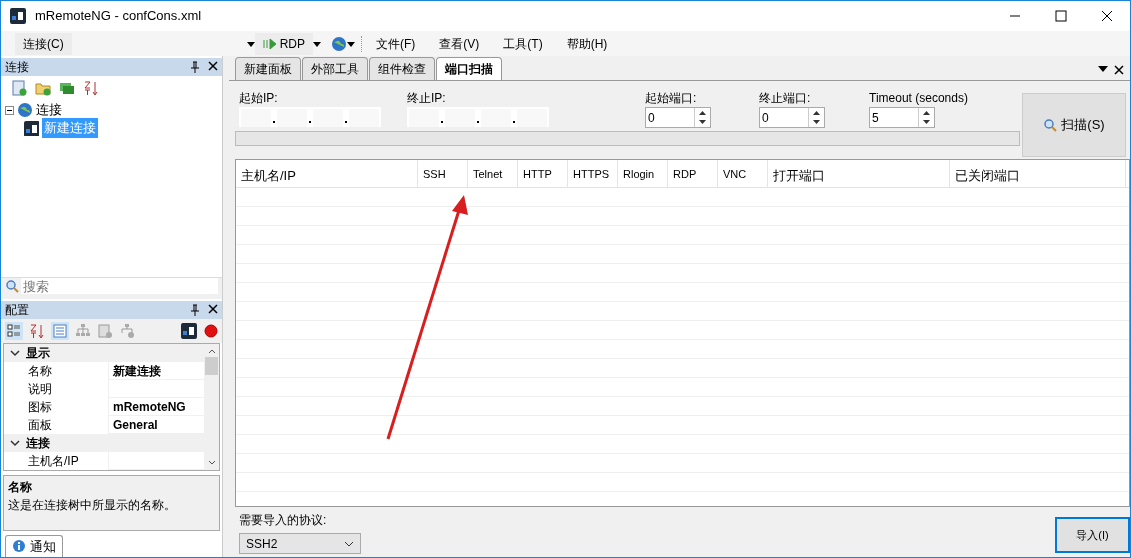 The width and height of the screenshot is (1131, 558). What do you see at coordinates (135, 370) in the screenshot?
I see `property-value: 新建连接` at bounding box center [135, 370].